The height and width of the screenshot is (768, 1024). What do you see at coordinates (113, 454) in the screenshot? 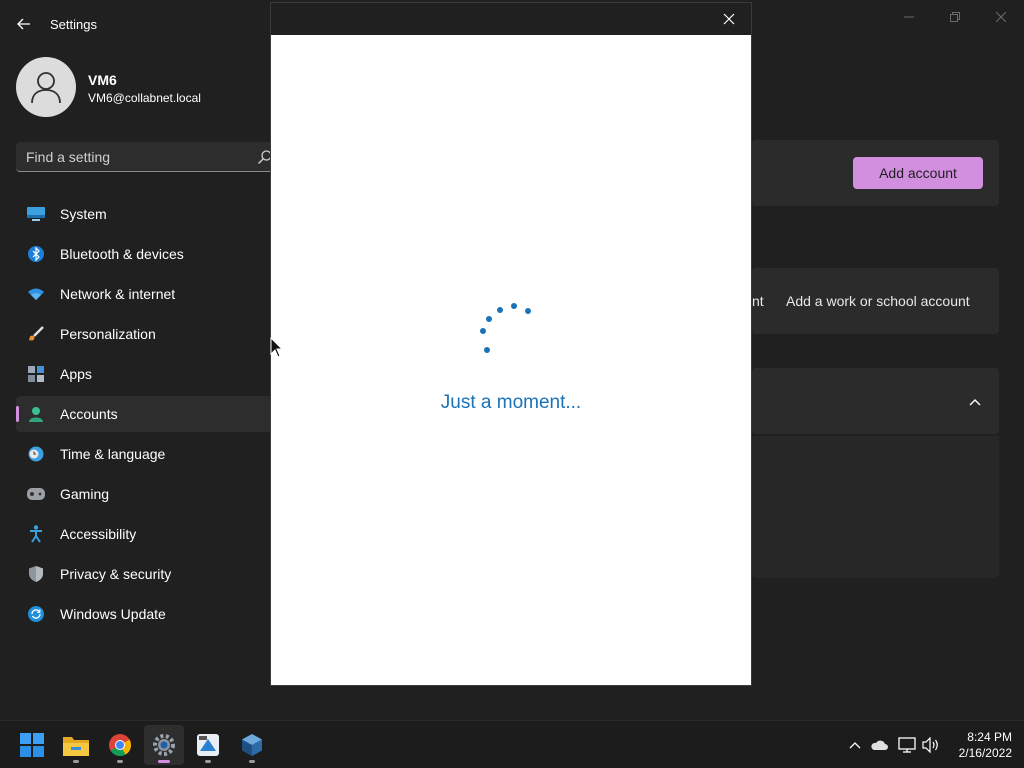
I see `sidebar-item-label: Time & language` at bounding box center [113, 454].